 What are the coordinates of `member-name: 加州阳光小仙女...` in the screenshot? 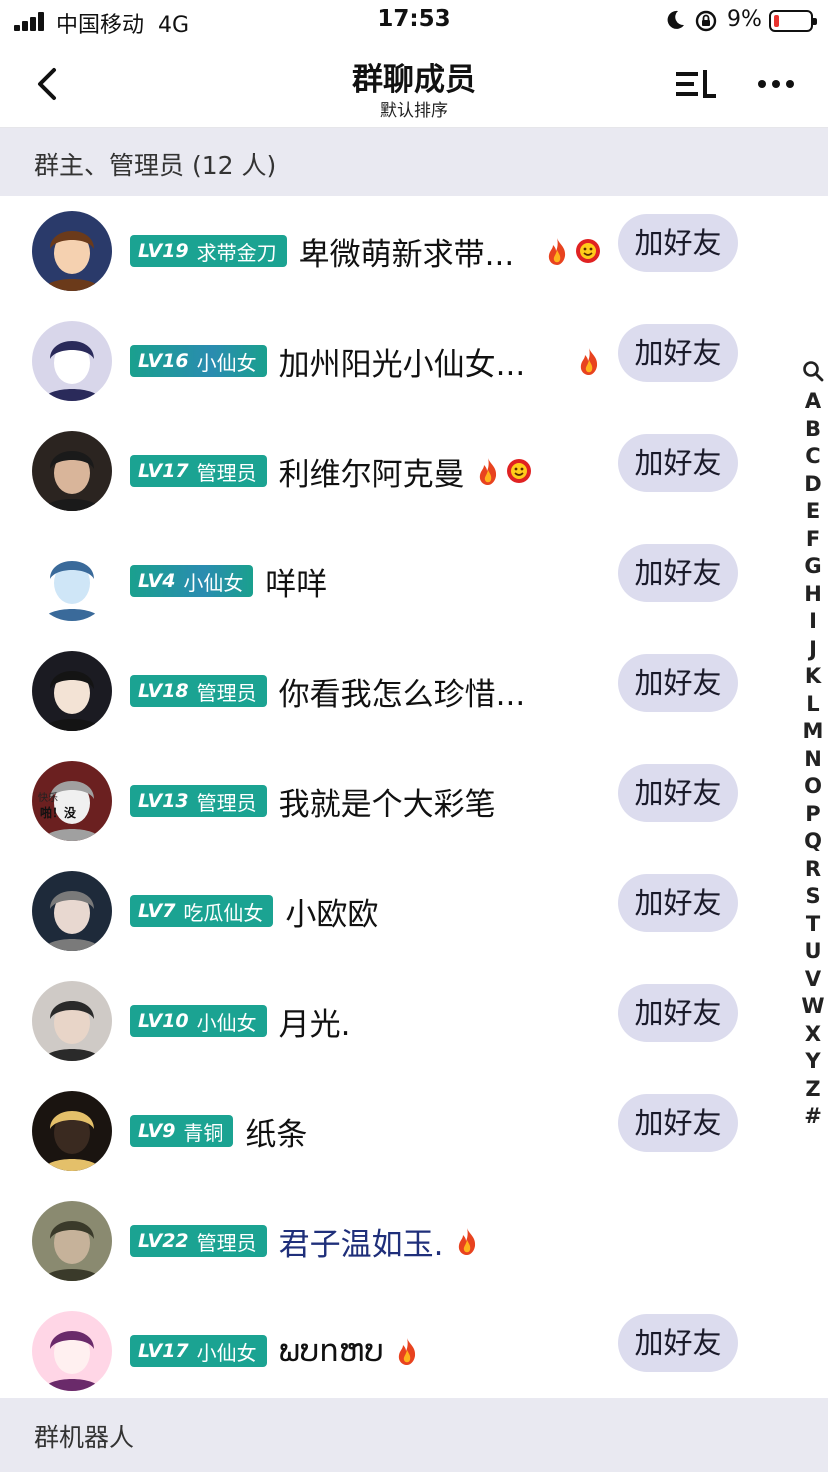 It's located at (402, 364).